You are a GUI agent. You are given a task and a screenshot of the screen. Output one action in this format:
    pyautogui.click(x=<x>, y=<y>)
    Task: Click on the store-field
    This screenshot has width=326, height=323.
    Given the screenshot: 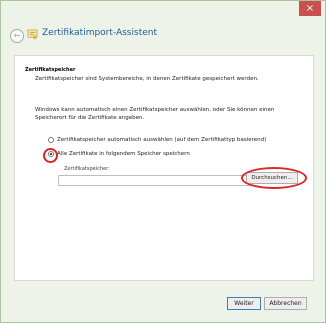 What is the action you would take?
    pyautogui.click(x=155, y=180)
    